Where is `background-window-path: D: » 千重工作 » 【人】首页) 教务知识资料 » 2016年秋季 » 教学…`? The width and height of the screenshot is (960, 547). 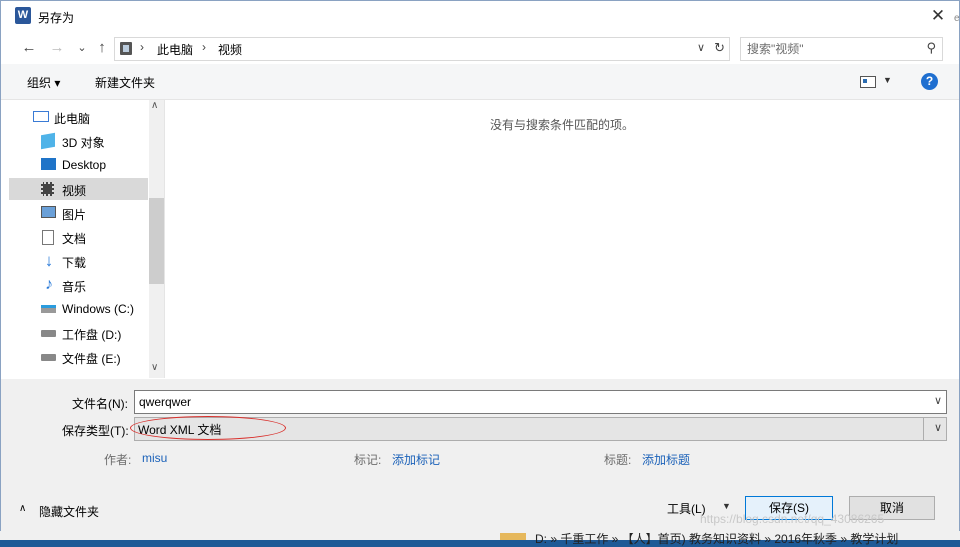 background-window-path: D: » 千重工作 » 【人】首页) 教务知识资料 » 2016年秋季 » 教学… is located at coordinates (717, 539).